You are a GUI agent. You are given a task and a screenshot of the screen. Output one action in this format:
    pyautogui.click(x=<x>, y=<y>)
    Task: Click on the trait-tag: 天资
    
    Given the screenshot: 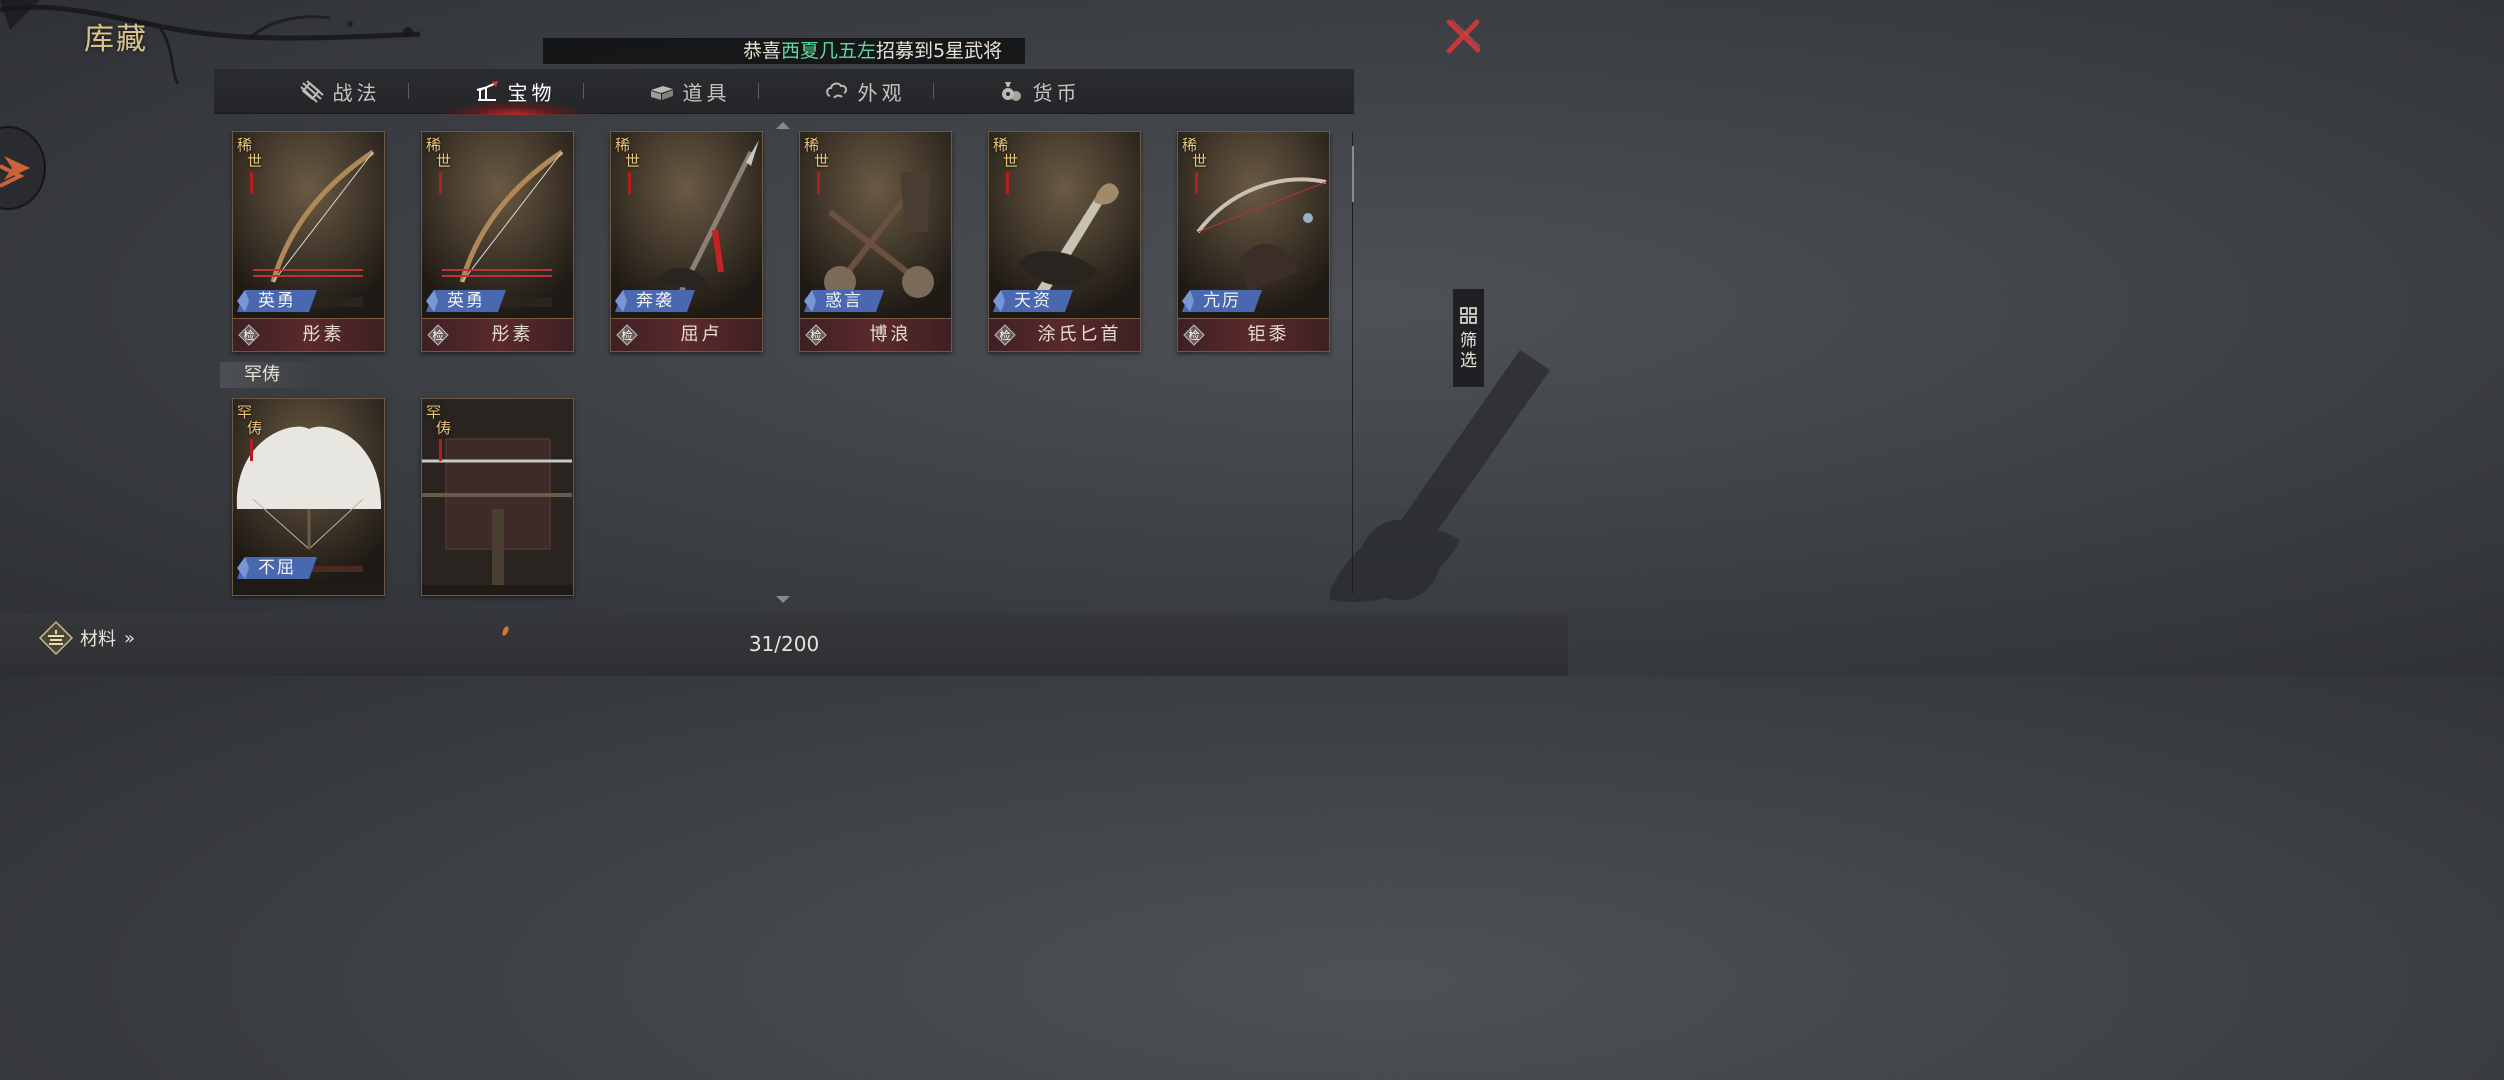 What is the action you would take?
    pyautogui.click(x=1033, y=301)
    